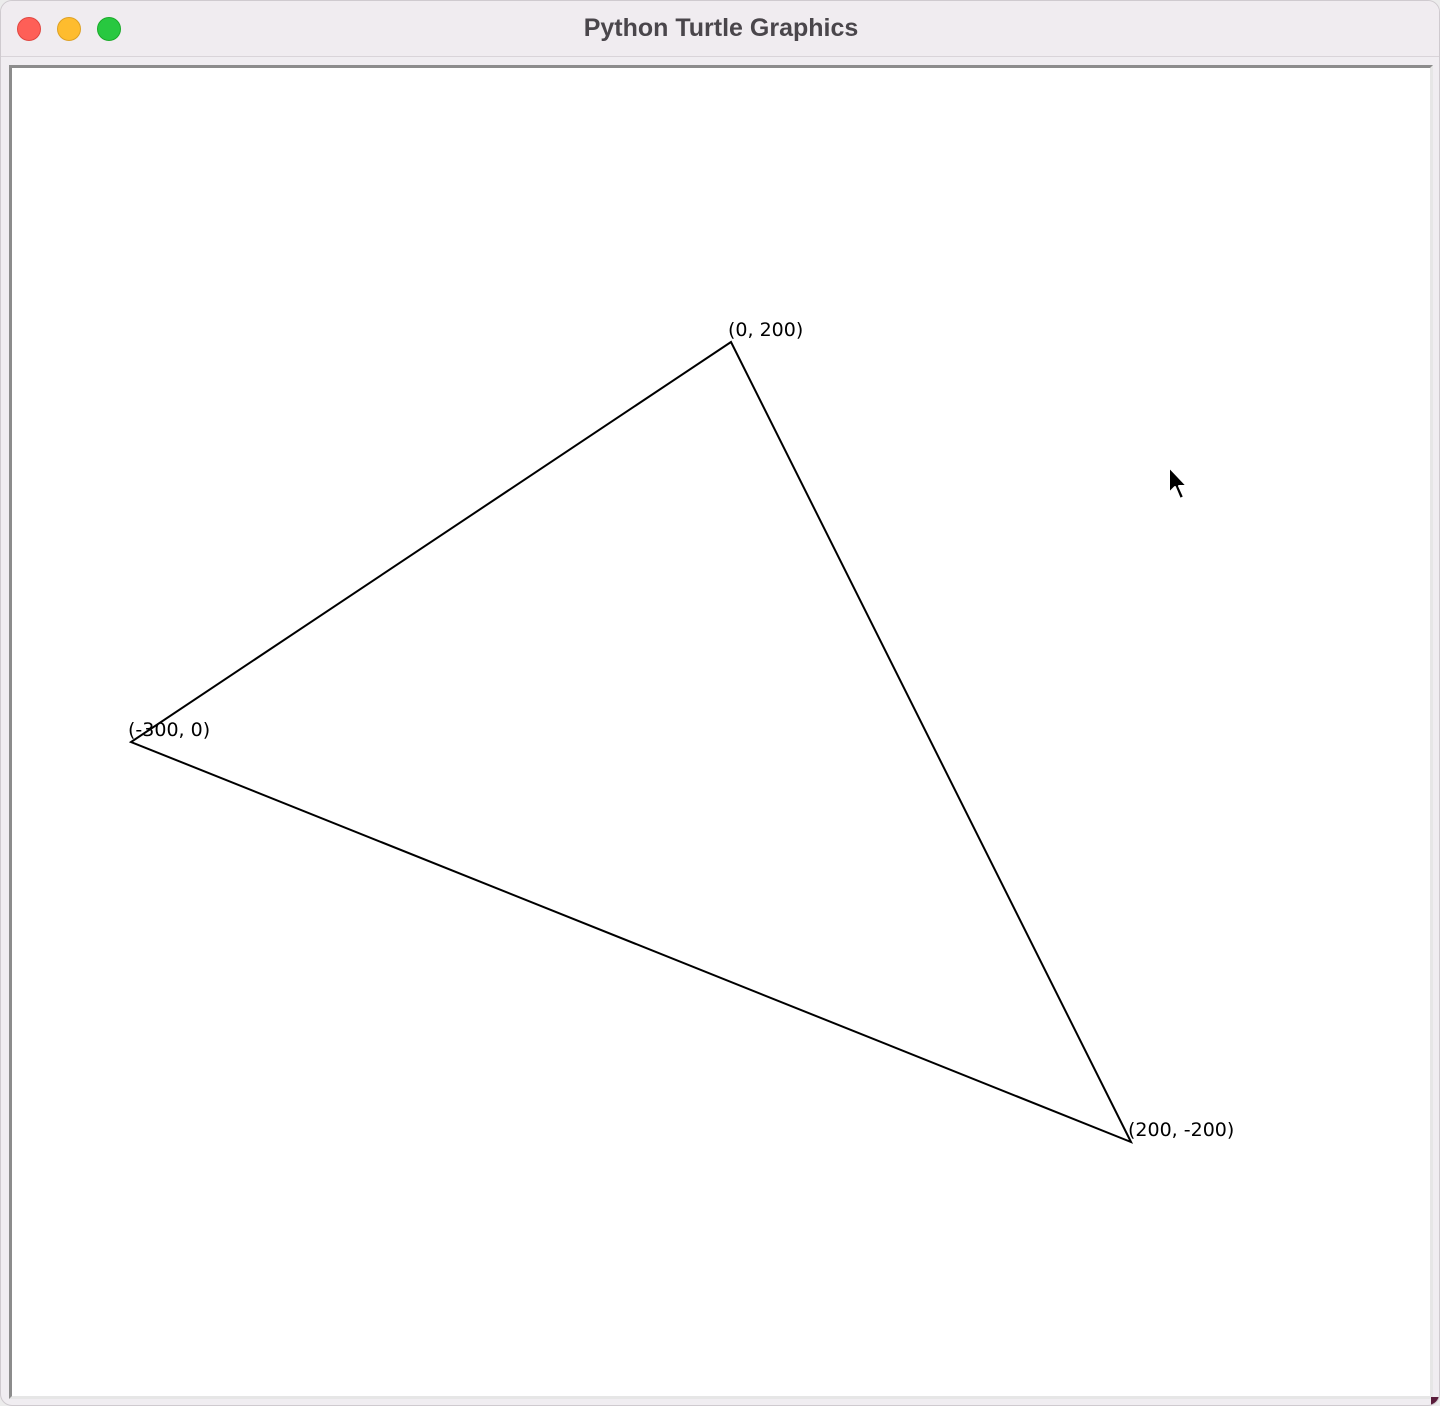  I want to click on vertex-label-left: (-300, 0), so click(169, 730).